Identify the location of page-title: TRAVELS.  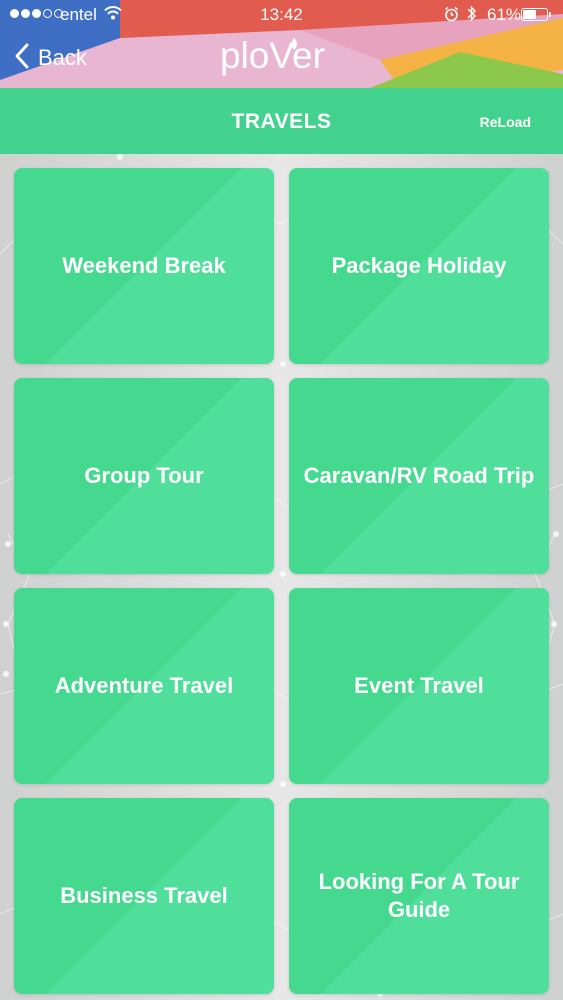
(281, 121).